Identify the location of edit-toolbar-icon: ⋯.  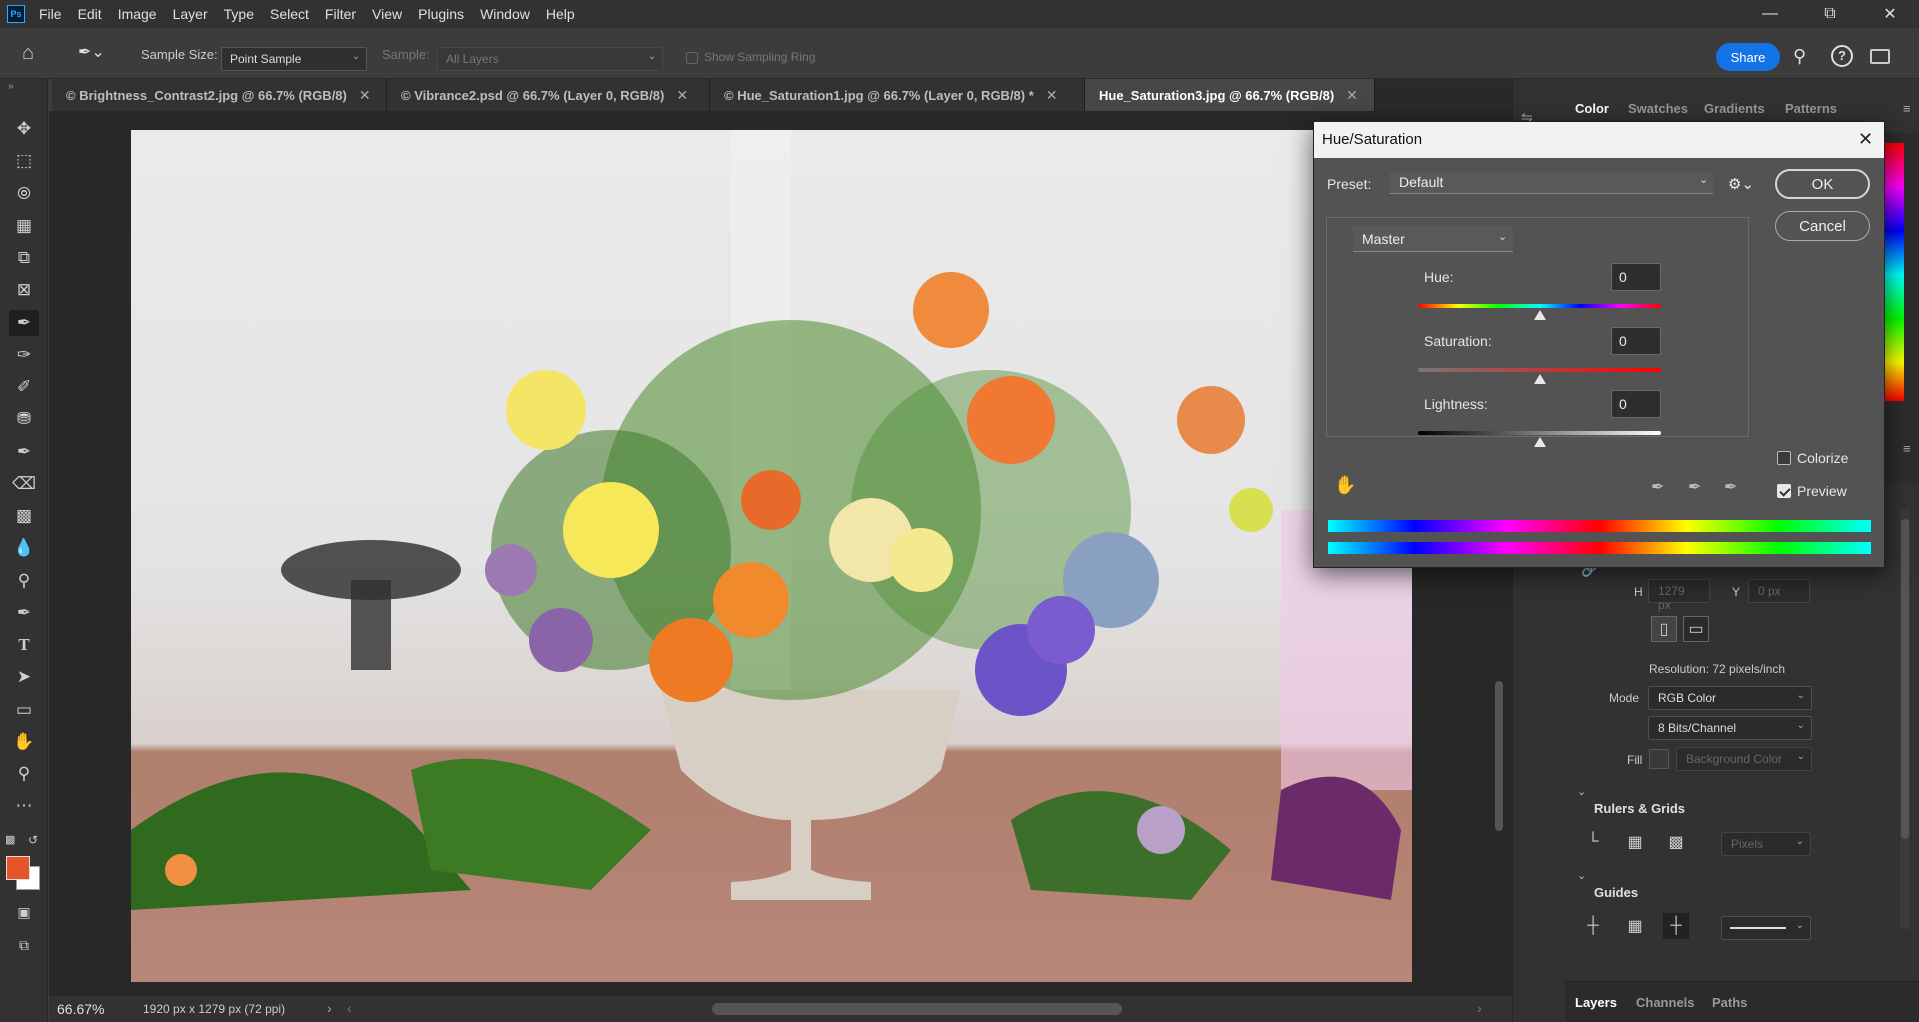
(24, 806).